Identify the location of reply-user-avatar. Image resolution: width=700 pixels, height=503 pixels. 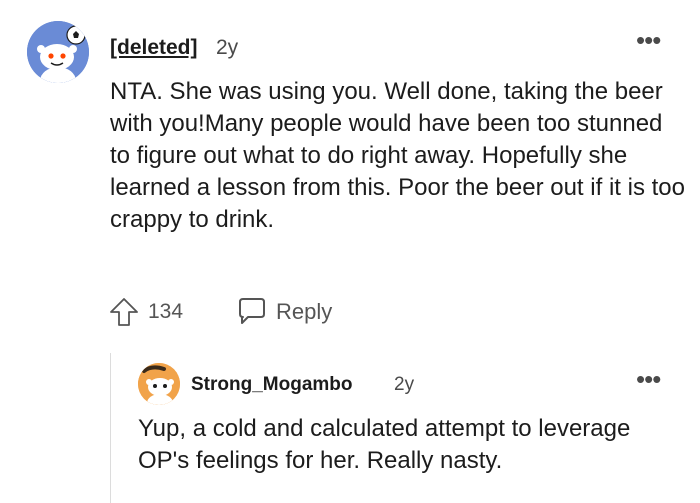
(159, 384).